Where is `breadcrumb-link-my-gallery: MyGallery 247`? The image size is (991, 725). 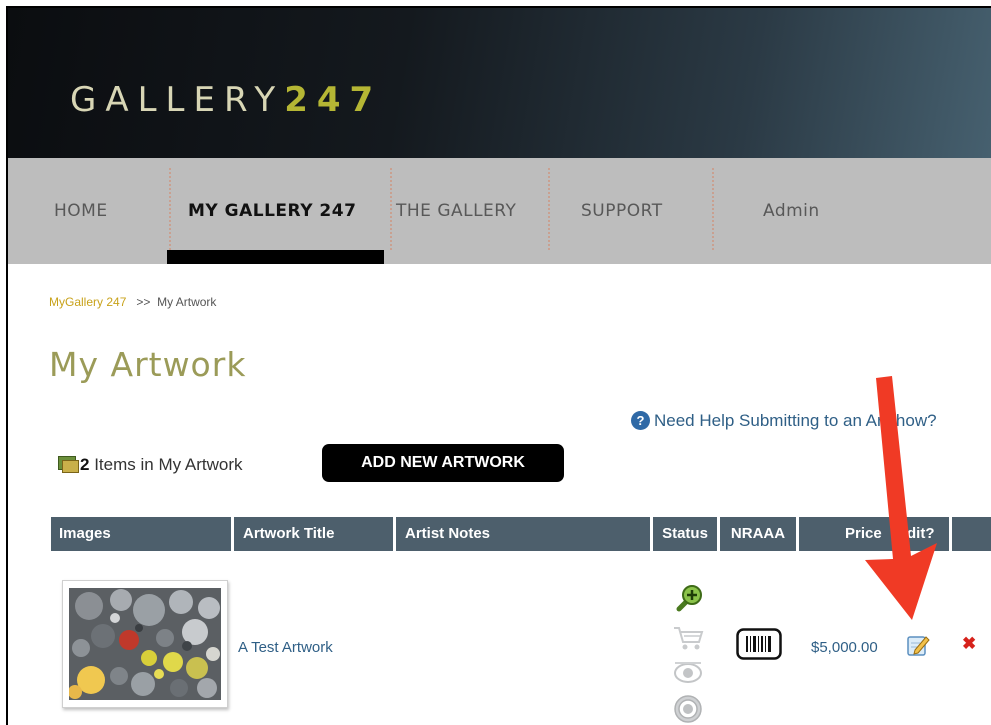 breadcrumb-link-my-gallery: MyGallery 247 is located at coordinates (87, 302).